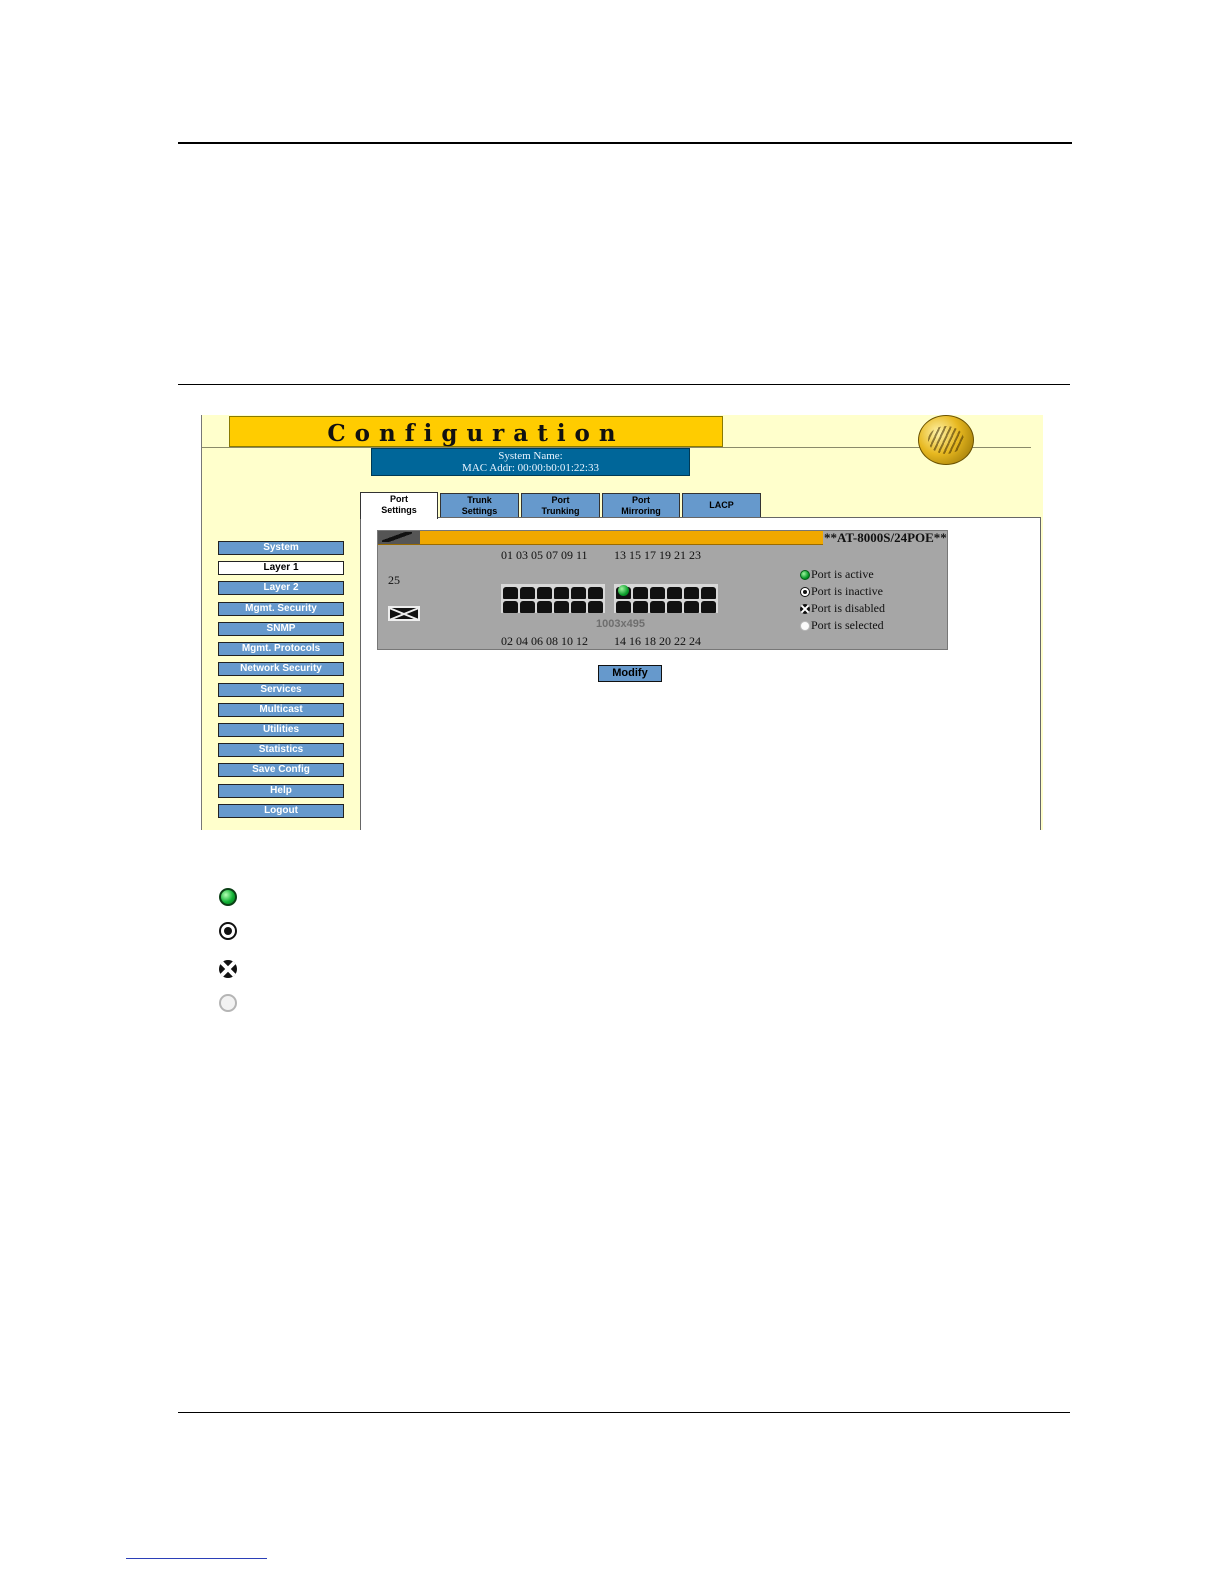 The height and width of the screenshot is (1584, 1224). What do you see at coordinates (805, 608) in the screenshot?
I see `port-disabled-icon` at bounding box center [805, 608].